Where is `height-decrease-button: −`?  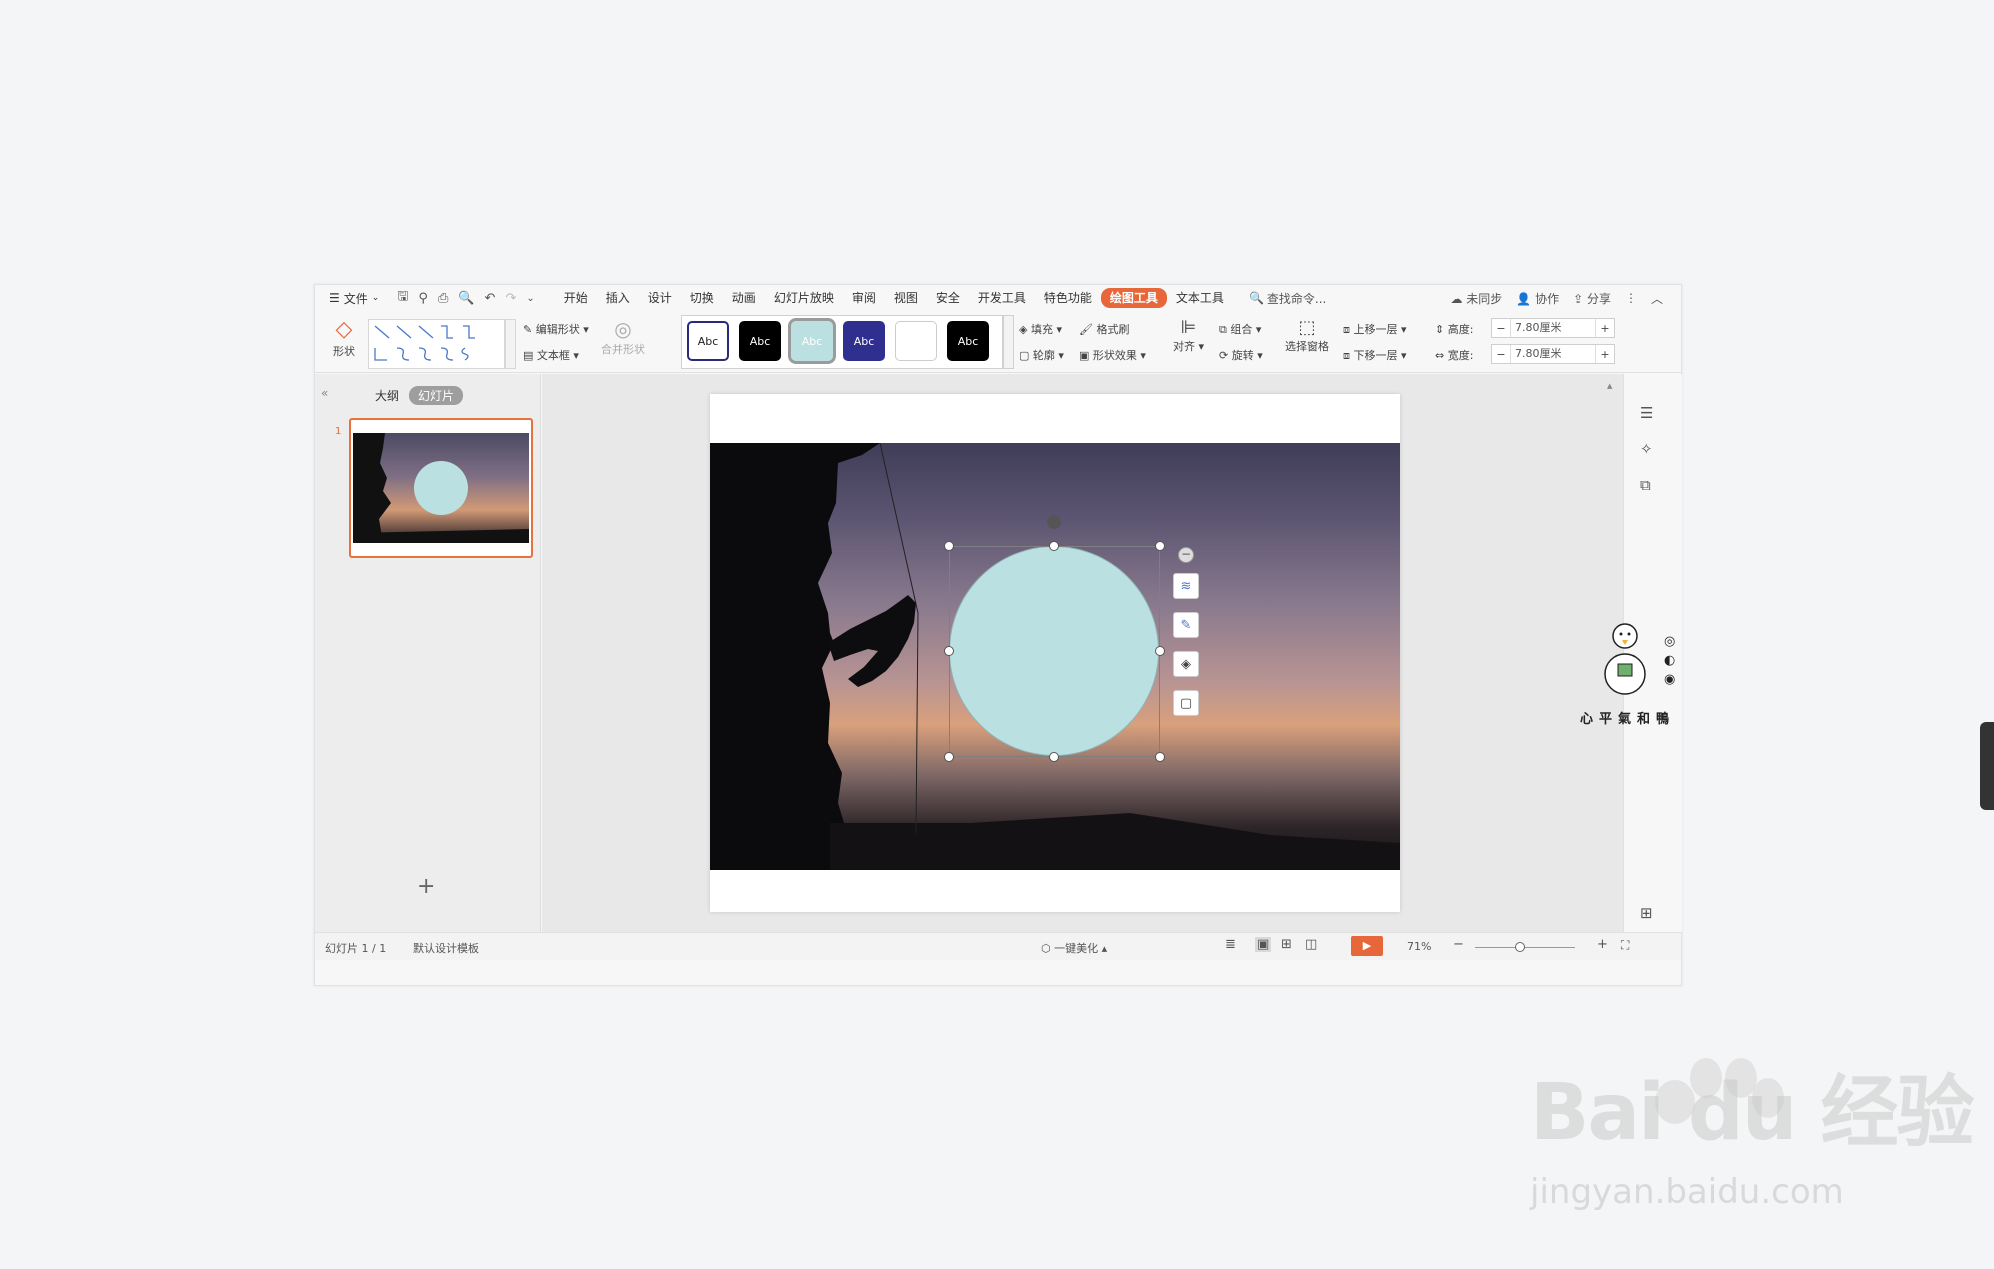
height-decrease-button: − is located at coordinates (1501, 328).